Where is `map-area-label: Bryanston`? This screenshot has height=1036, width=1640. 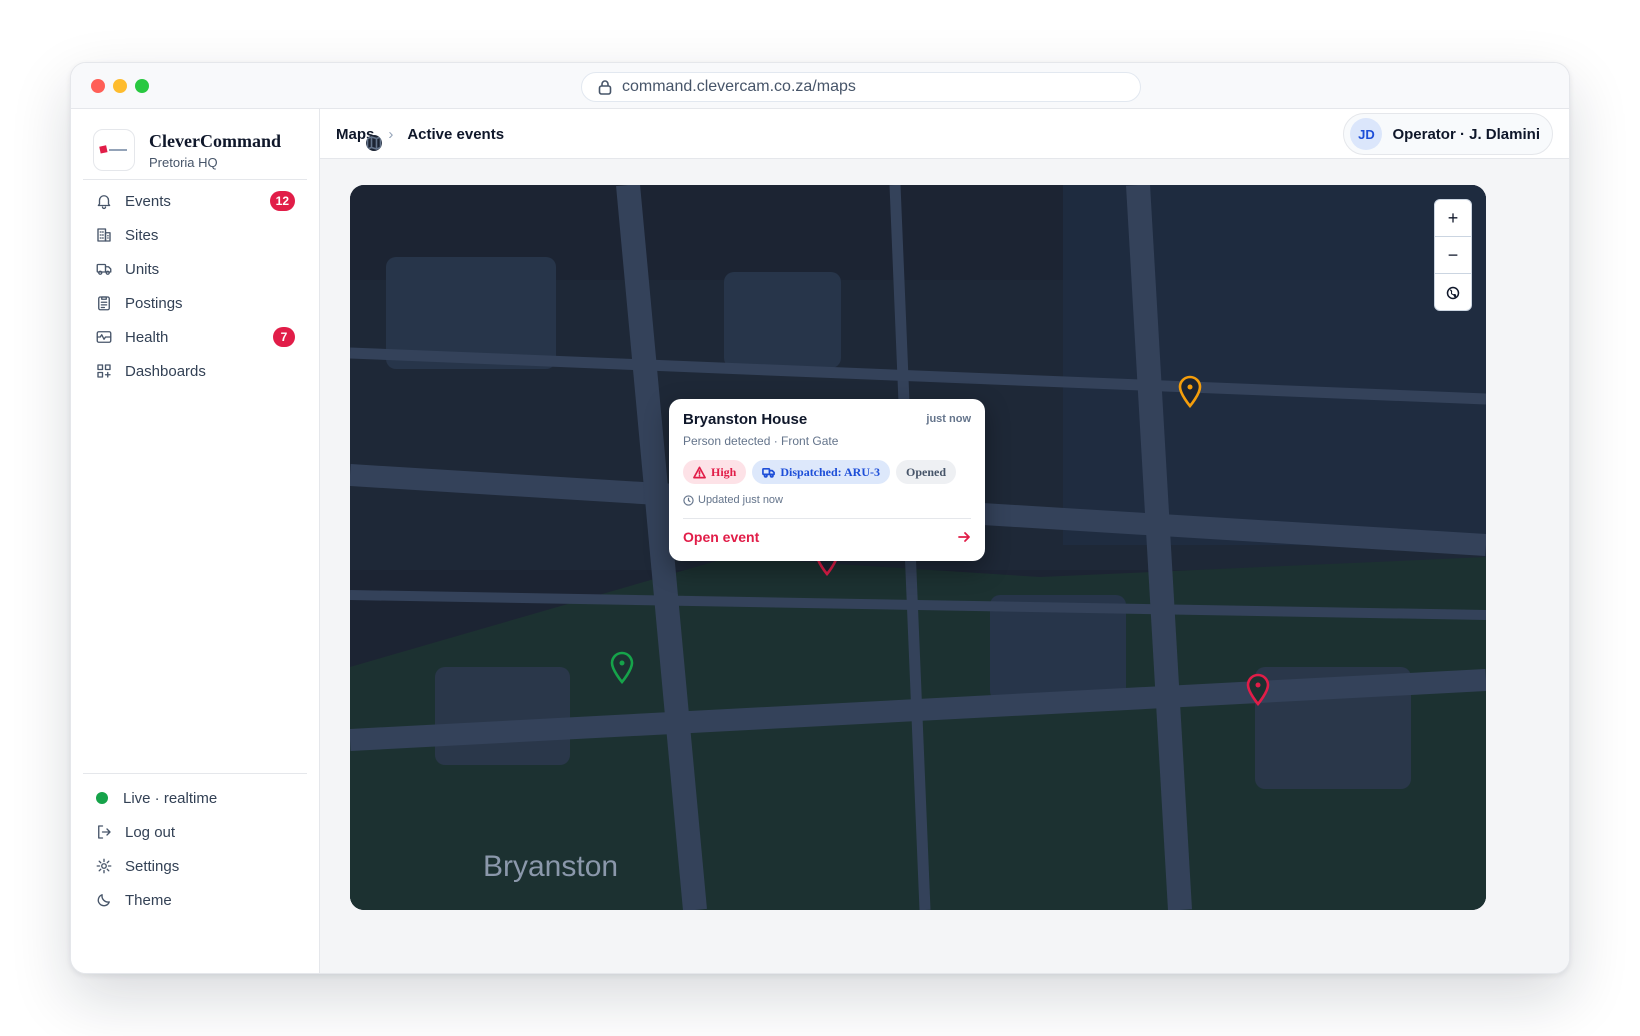 map-area-label: Bryanston is located at coordinates (551, 866).